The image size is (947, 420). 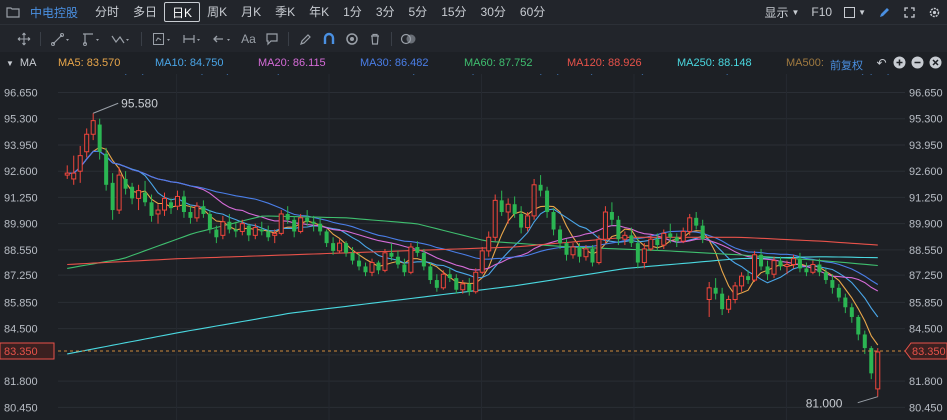 What do you see at coordinates (222, 39) in the screenshot?
I see `arrow-tool` at bounding box center [222, 39].